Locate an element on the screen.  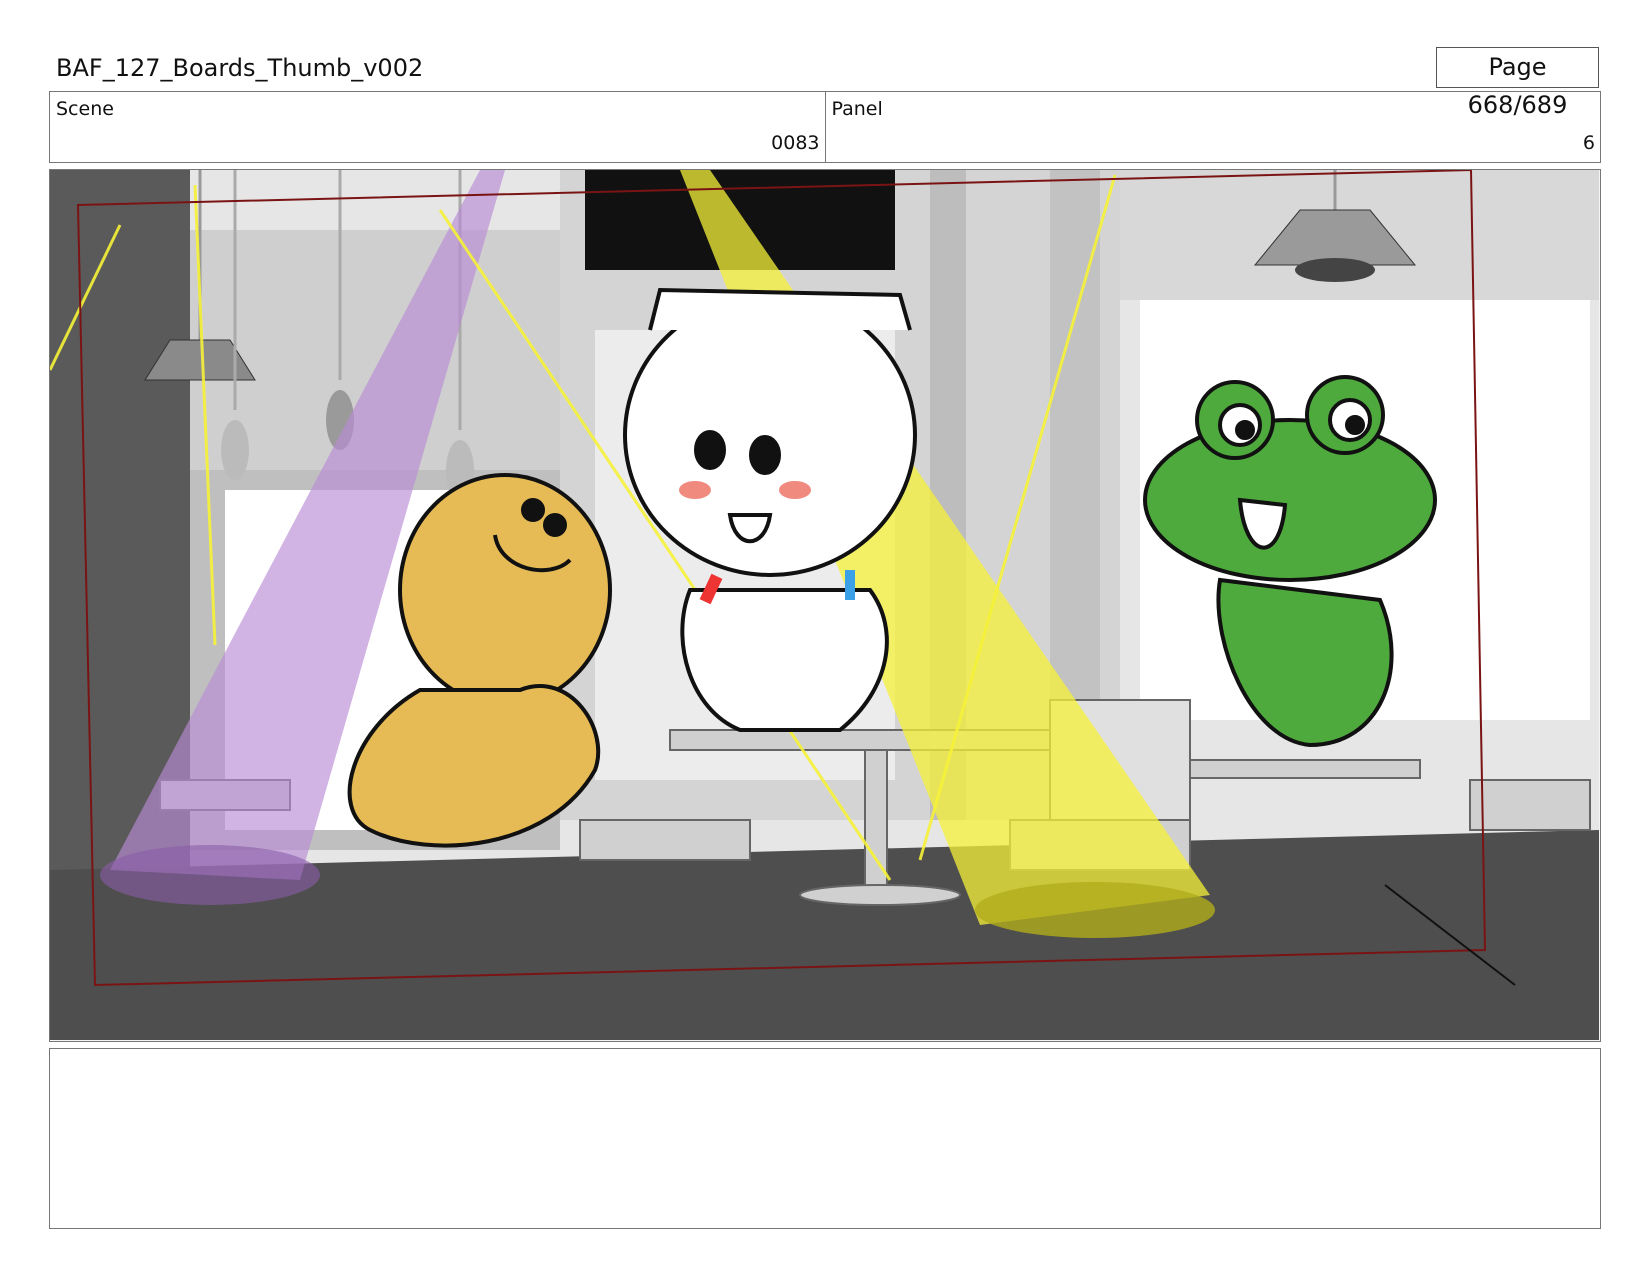
scene-label: Scene is located at coordinates (85, 109).